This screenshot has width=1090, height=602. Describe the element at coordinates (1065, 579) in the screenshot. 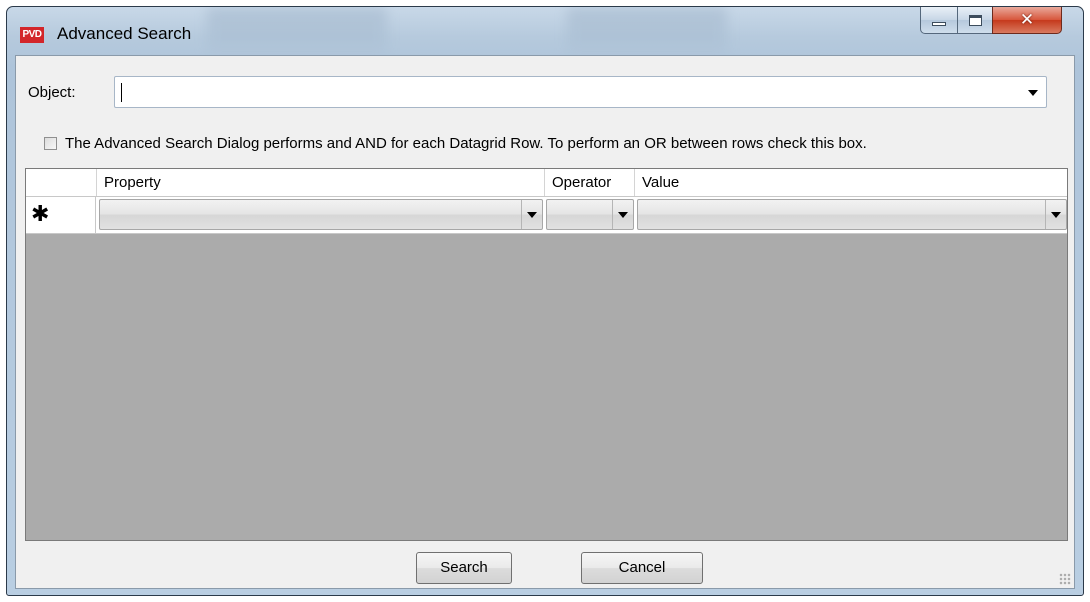

I see `resize-grip-icon` at that location.